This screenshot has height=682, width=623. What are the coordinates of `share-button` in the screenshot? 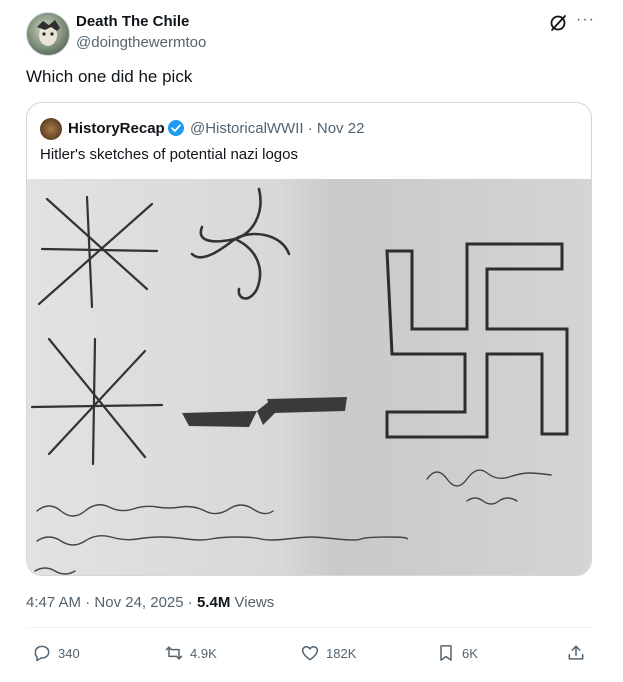 It's located at (579, 653).